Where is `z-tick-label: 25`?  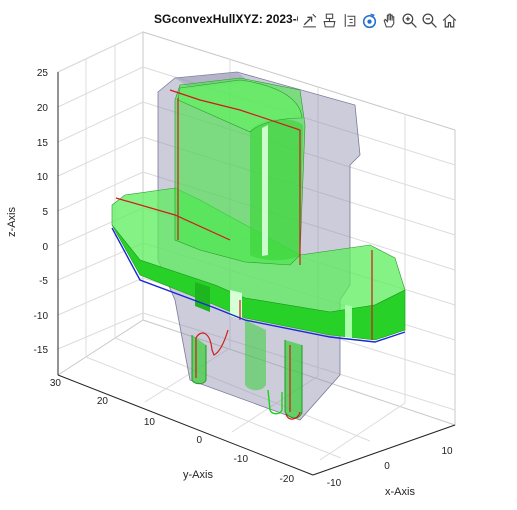
z-tick-label: 25 is located at coordinates (43, 73).